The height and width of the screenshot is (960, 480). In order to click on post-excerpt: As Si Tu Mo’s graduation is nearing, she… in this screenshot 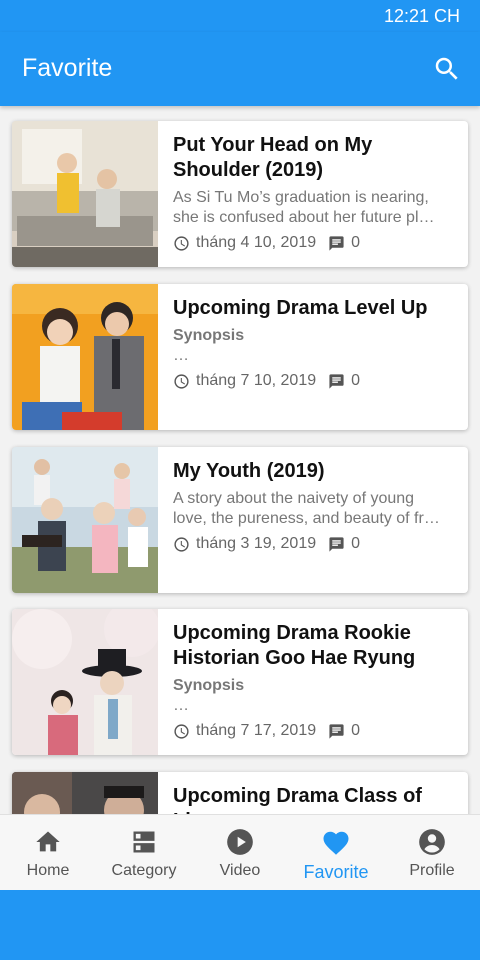, I will do `click(315, 208)`.